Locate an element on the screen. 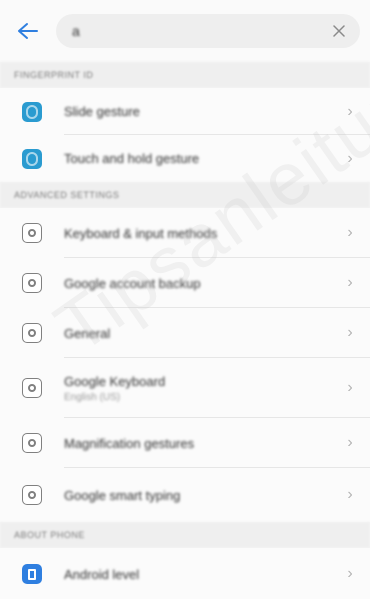  result-item-slide-gesture: Slide gesture › is located at coordinates (185, 111).